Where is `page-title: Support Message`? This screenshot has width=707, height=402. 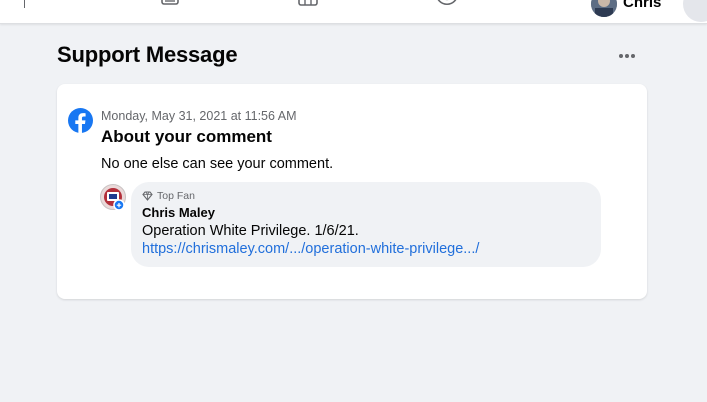
page-title: Support Message is located at coordinates (147, 54).